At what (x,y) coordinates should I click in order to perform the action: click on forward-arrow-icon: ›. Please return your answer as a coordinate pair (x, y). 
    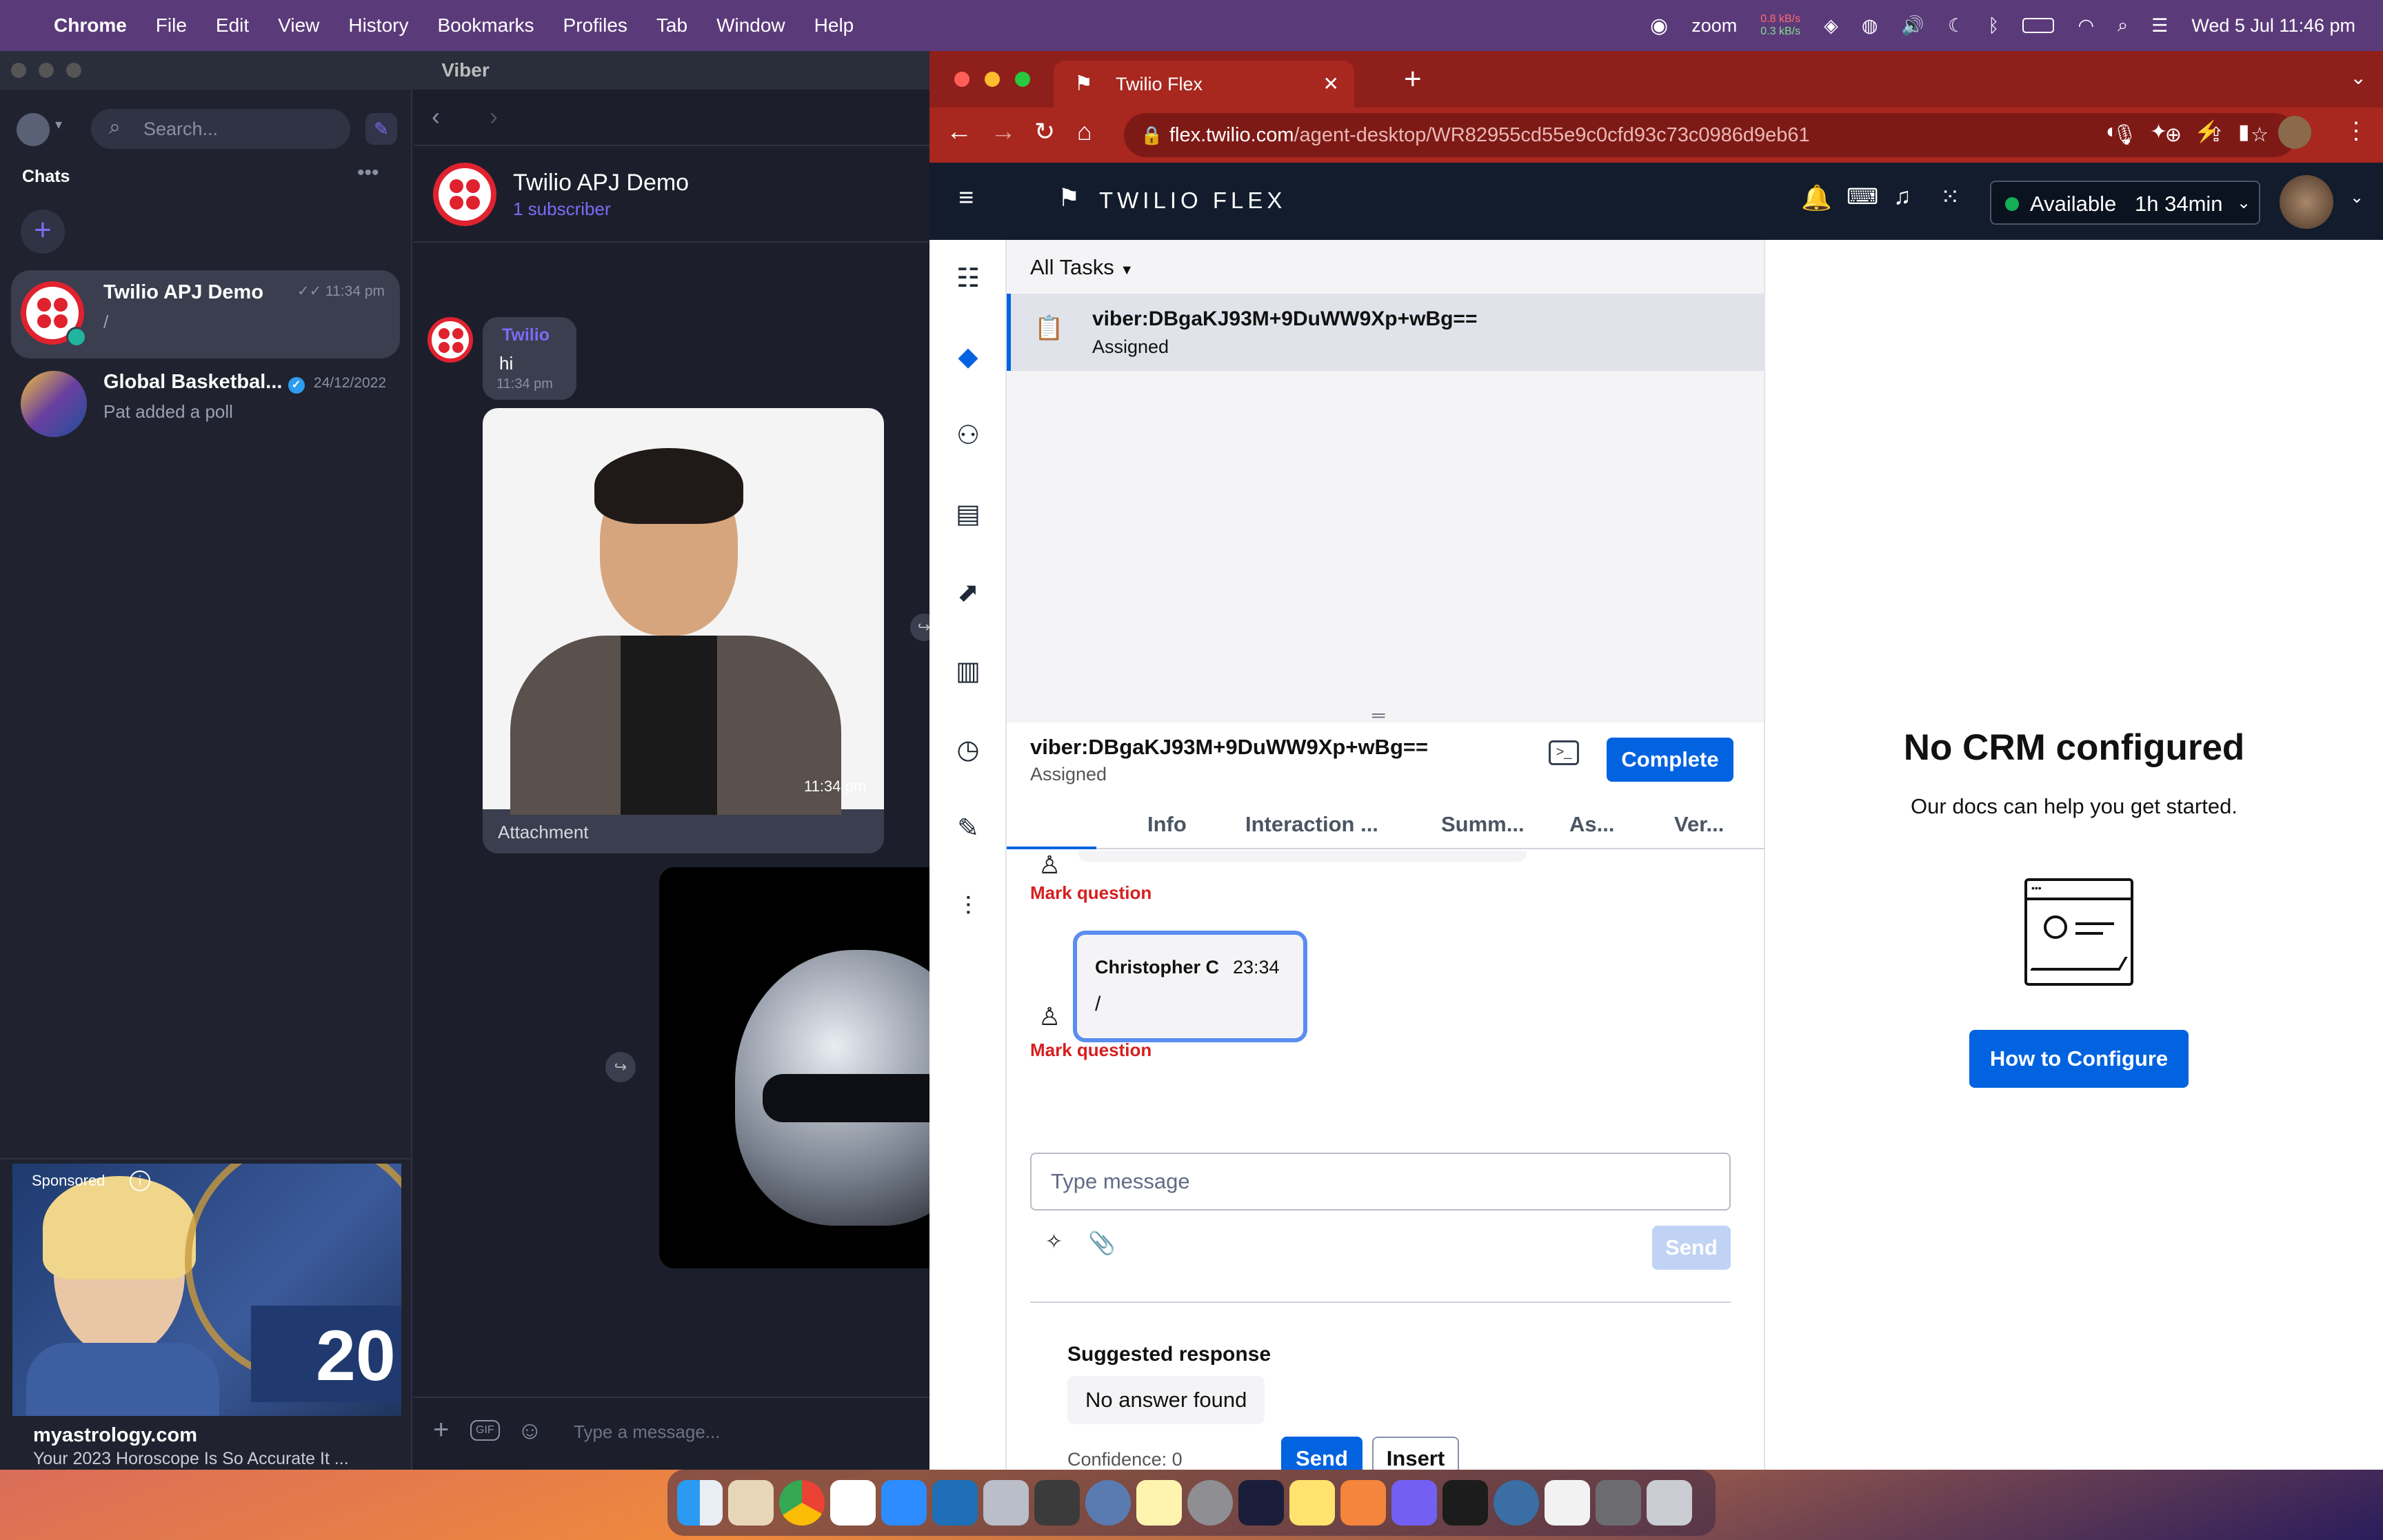
    Looking at the image, I should click on (494, 117).